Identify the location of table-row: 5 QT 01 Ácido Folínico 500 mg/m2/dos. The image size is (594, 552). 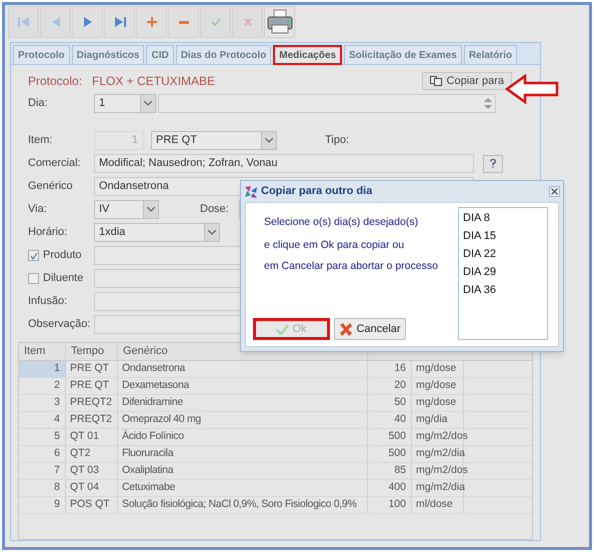
(275, 437).